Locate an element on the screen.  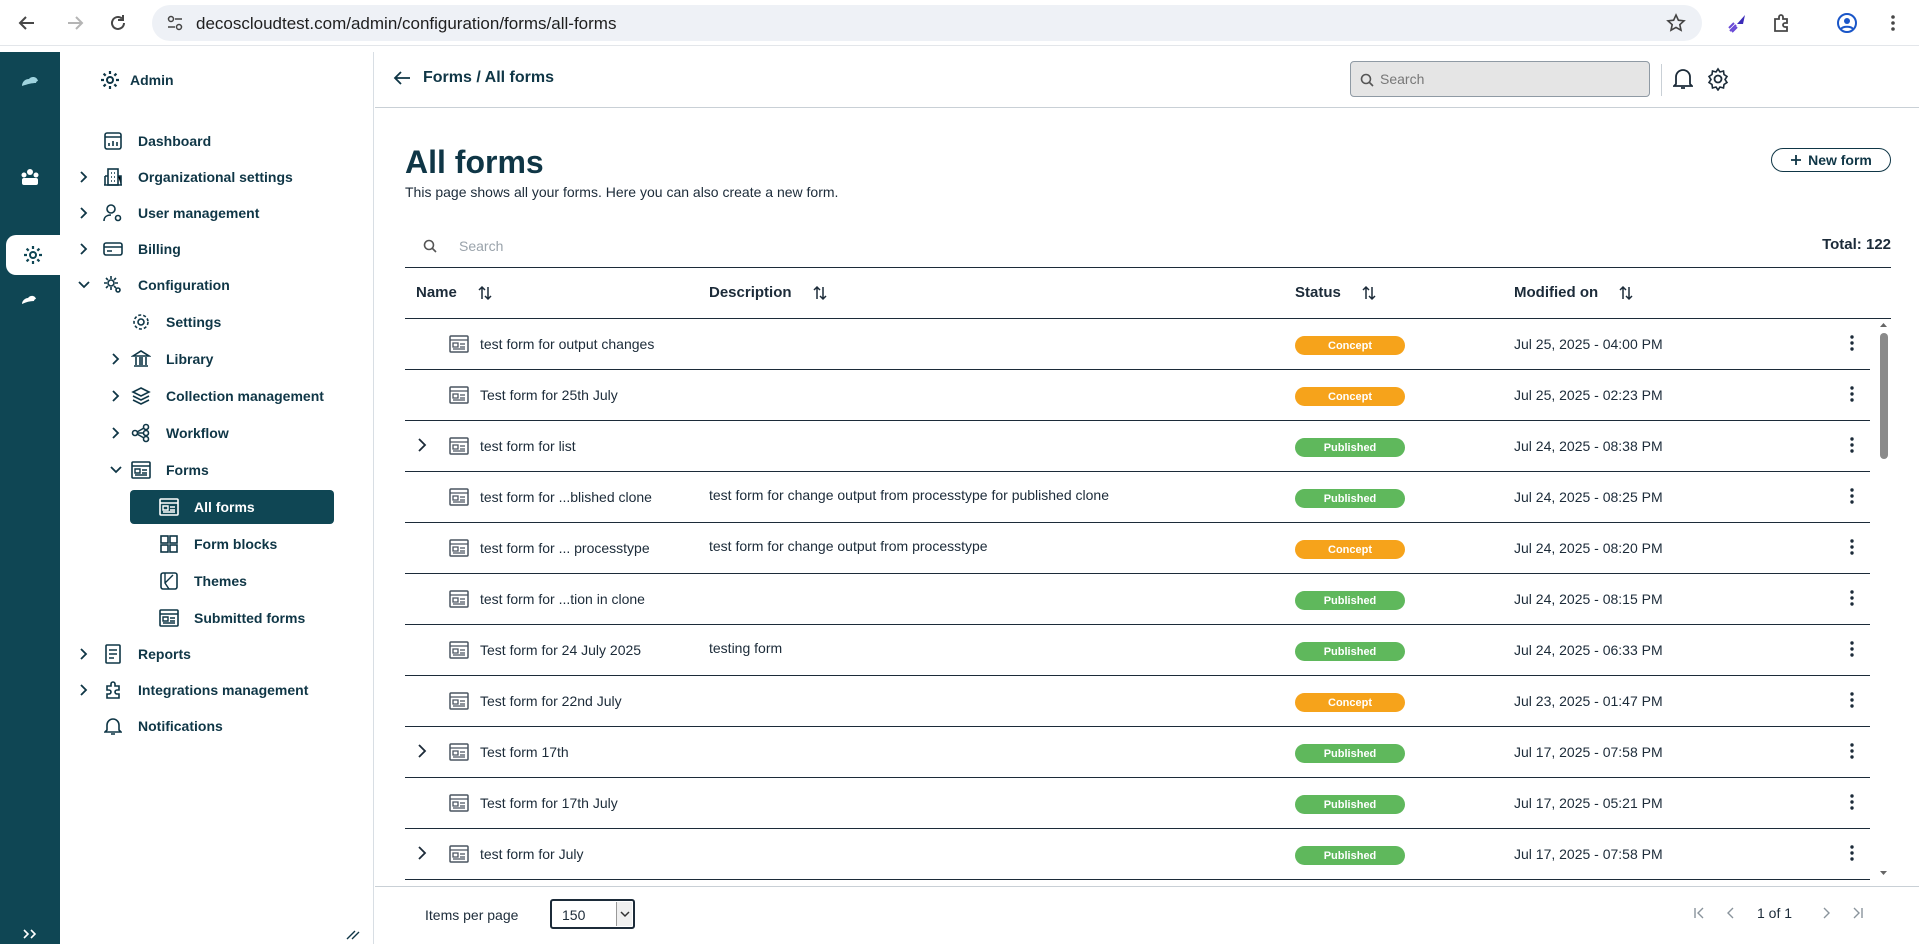
forward-icon is located at coordinates (75, 23).